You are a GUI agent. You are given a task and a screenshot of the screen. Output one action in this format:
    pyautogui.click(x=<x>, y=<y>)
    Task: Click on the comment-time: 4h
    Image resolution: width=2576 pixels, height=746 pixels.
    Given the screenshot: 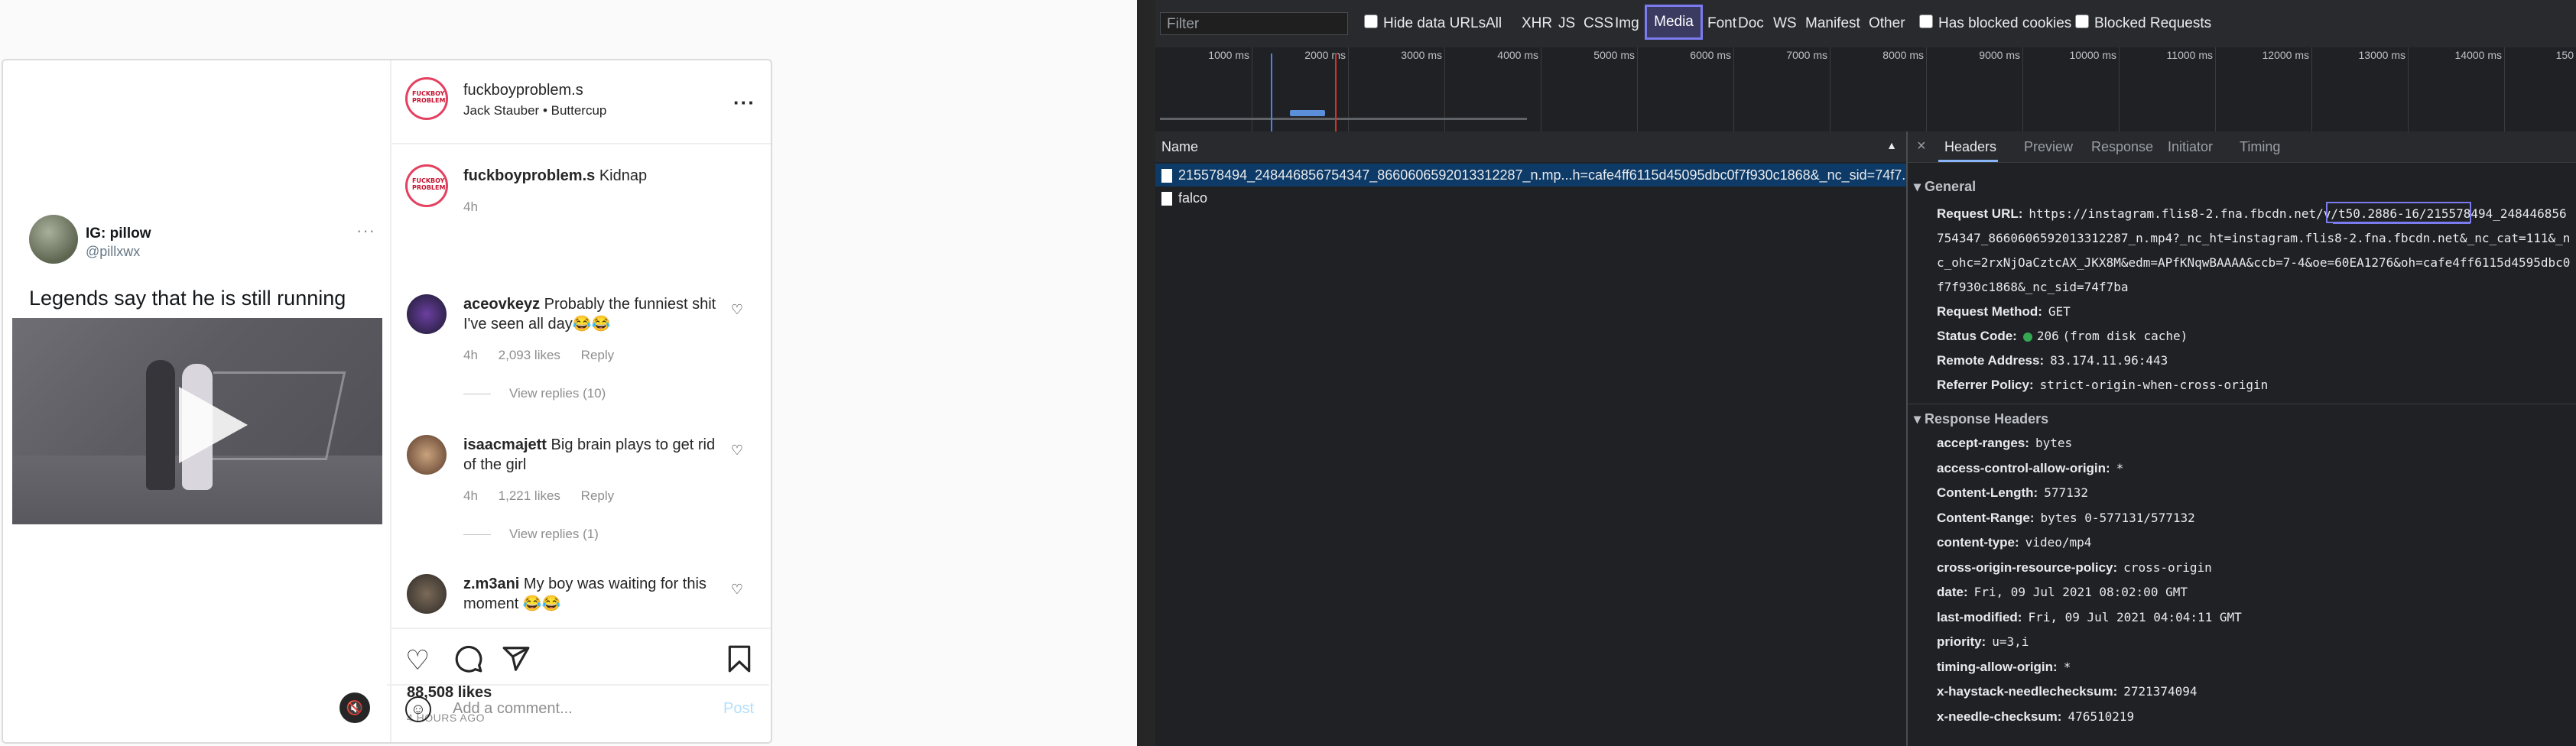 What is the action you would take?
    pyautogui.click(x=471, y=495)
    